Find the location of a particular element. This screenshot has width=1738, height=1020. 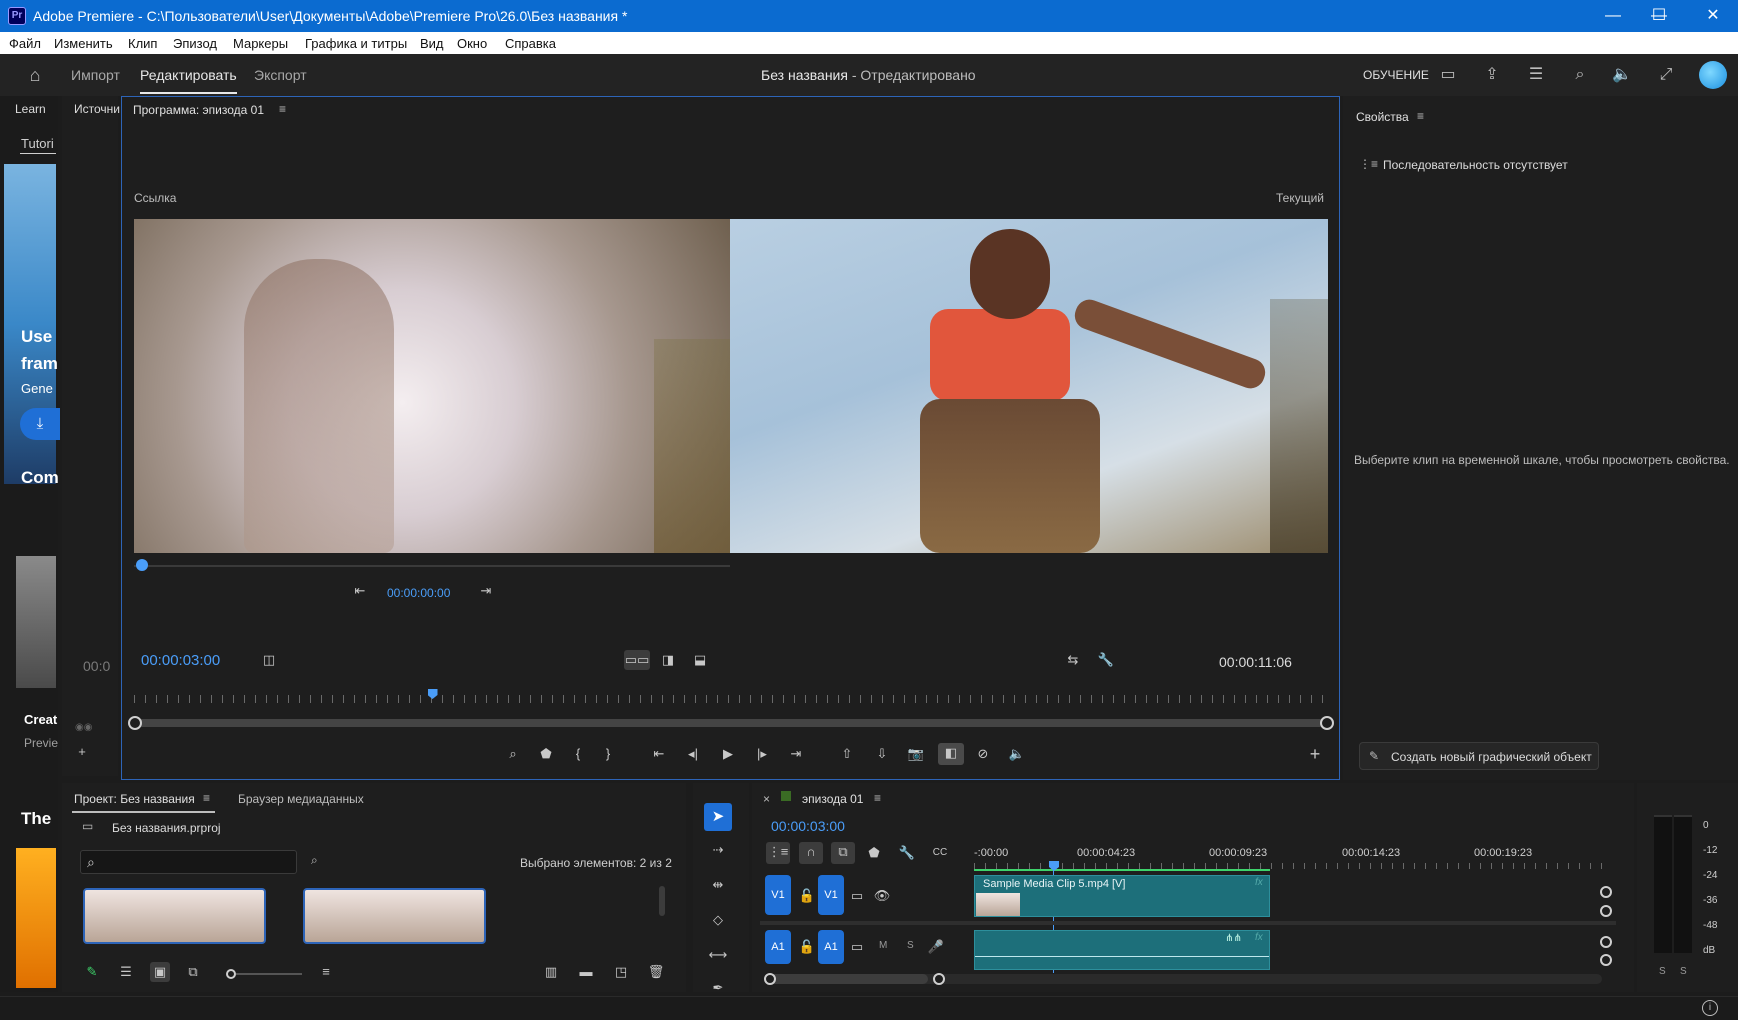

program-zoom-bar is located at coordinates (731, 723).